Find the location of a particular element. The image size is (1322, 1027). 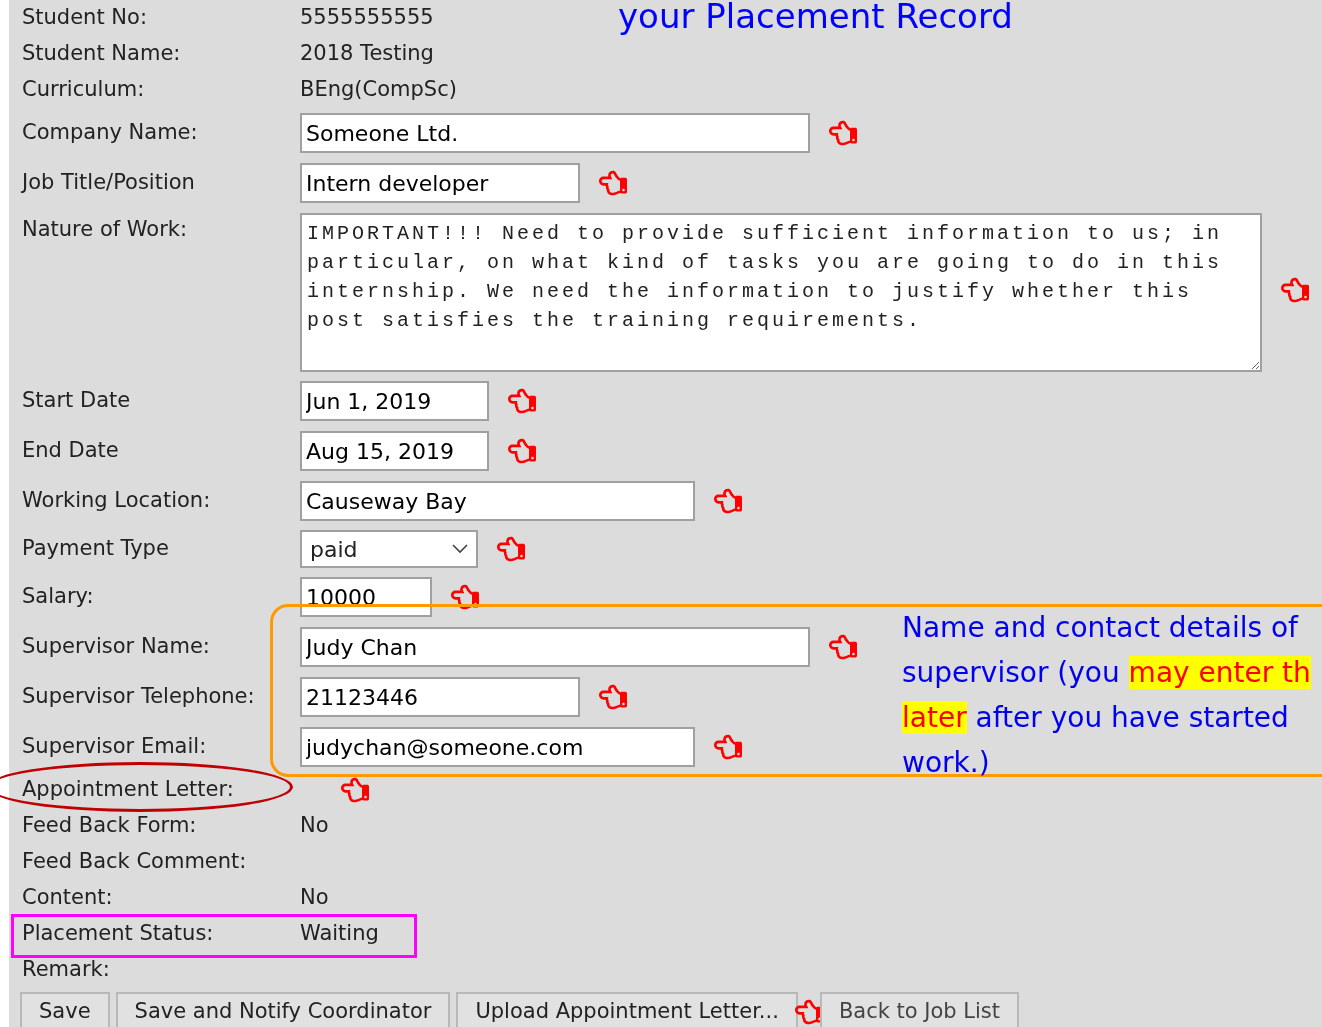

field-label: Remark: is located at coordinates (66, 969).